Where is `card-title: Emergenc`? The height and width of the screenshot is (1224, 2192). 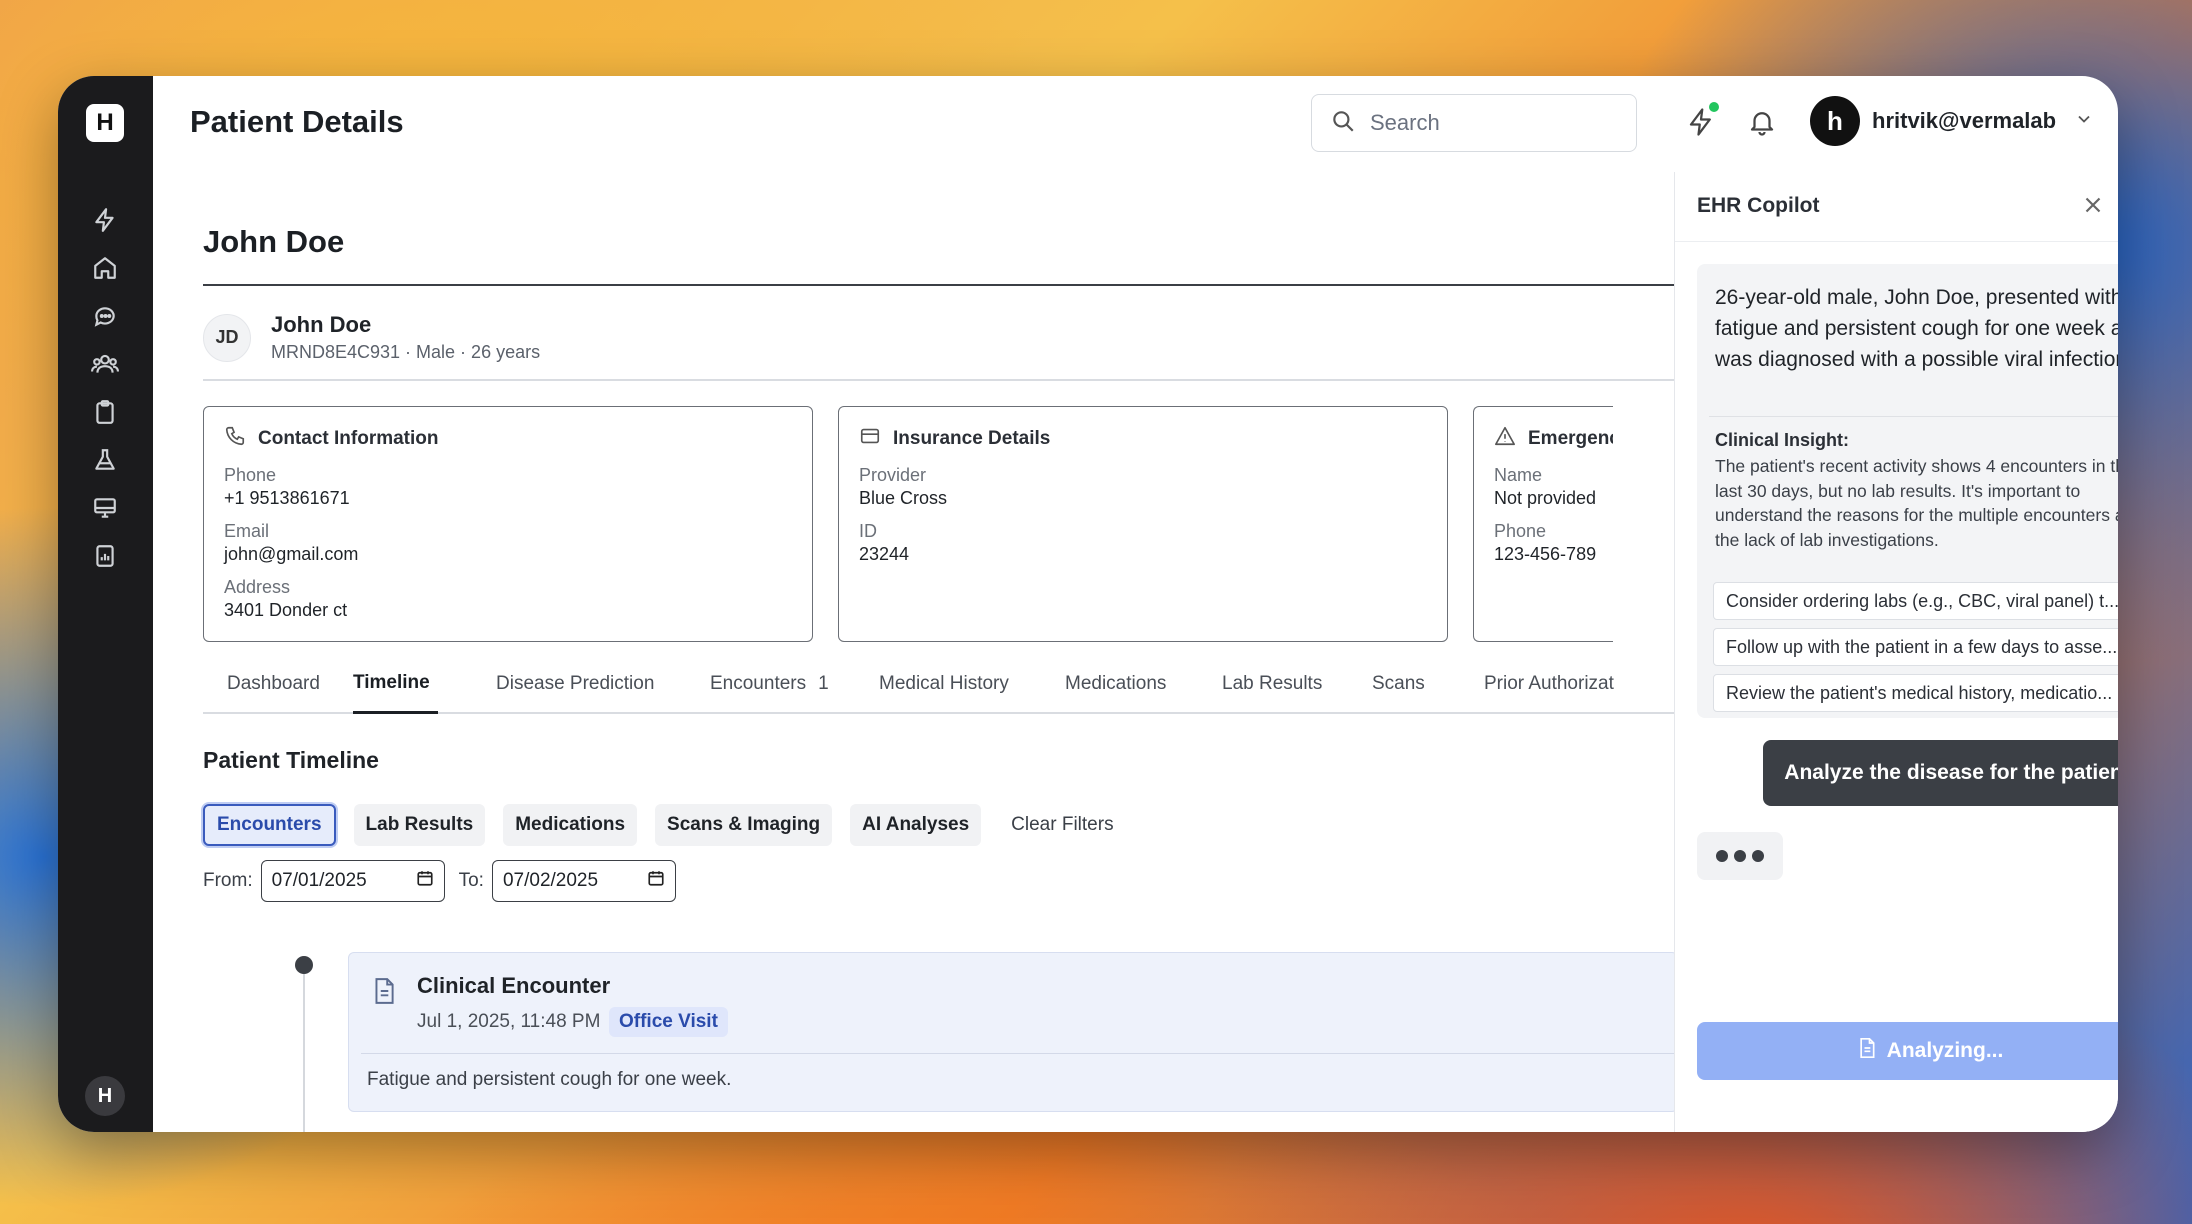
card-title: Emergenc is located at coordinates (1570, 438).